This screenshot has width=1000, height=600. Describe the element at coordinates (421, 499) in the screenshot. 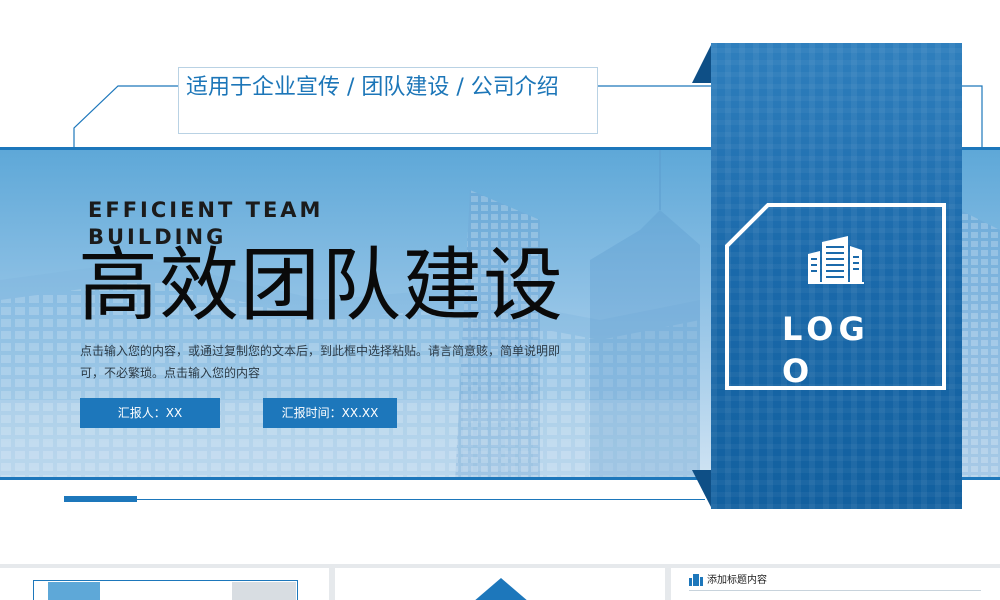

I see `accent-line` at that location.